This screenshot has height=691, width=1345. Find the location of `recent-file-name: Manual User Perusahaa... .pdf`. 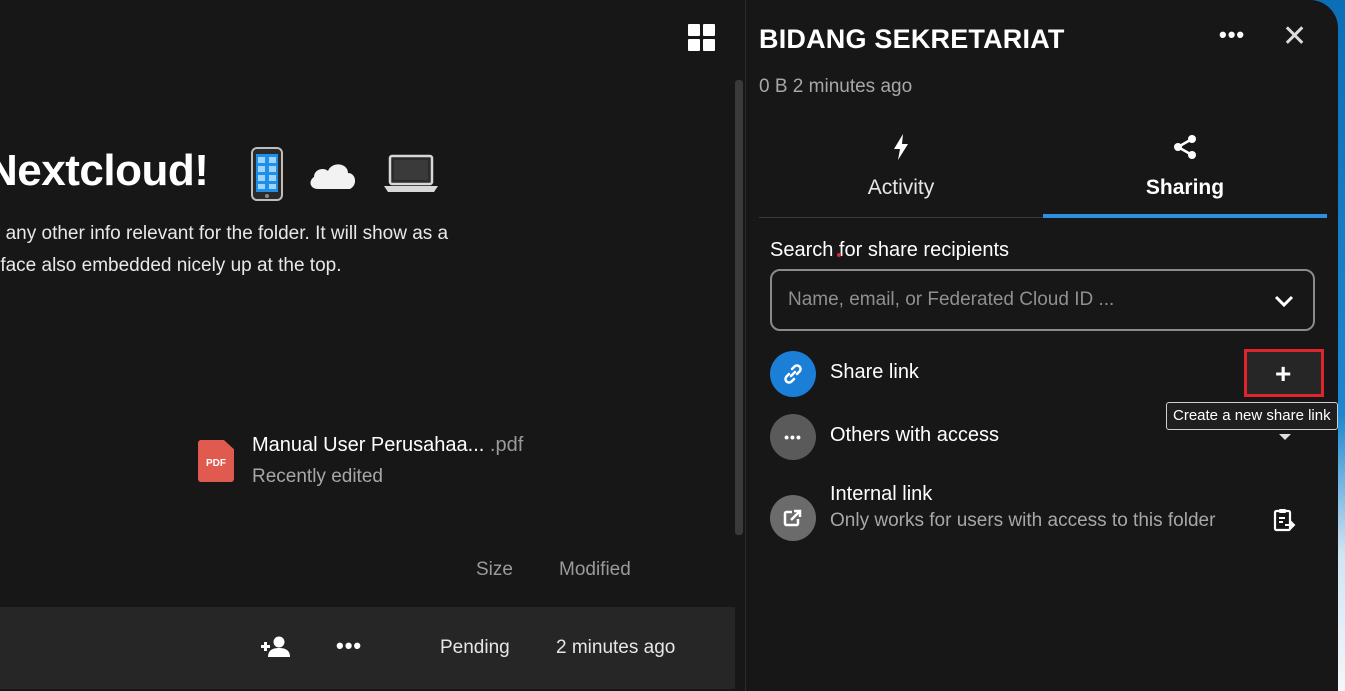

recent-file-name: Manual User Perusahaa... .pdf is located at coordinates (387, 445).